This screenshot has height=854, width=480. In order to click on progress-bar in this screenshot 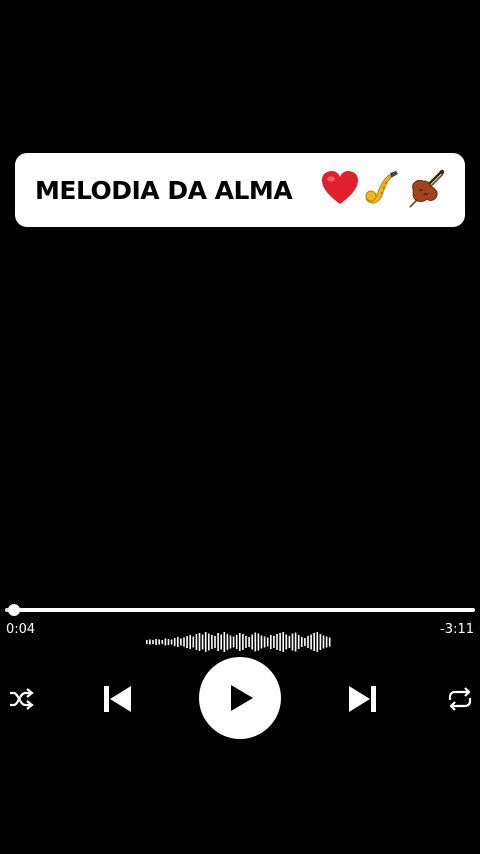, I will do `click(240, 610)`.